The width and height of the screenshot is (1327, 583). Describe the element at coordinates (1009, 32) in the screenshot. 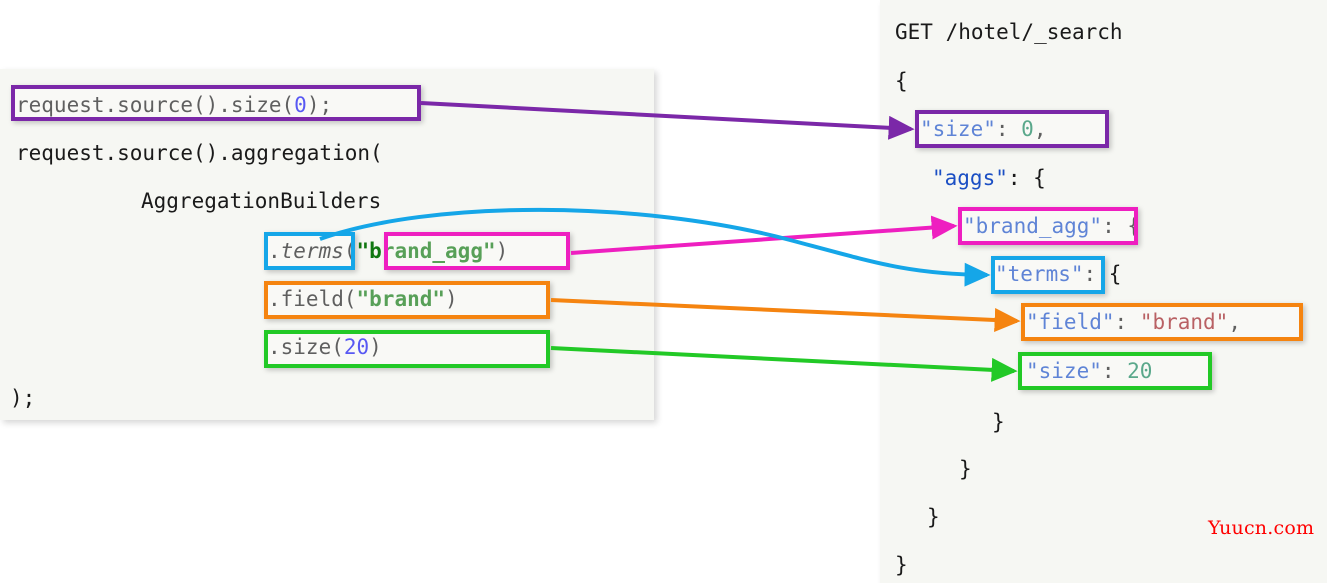

I see `json-line-request: GET /hotel/_search` at that location.